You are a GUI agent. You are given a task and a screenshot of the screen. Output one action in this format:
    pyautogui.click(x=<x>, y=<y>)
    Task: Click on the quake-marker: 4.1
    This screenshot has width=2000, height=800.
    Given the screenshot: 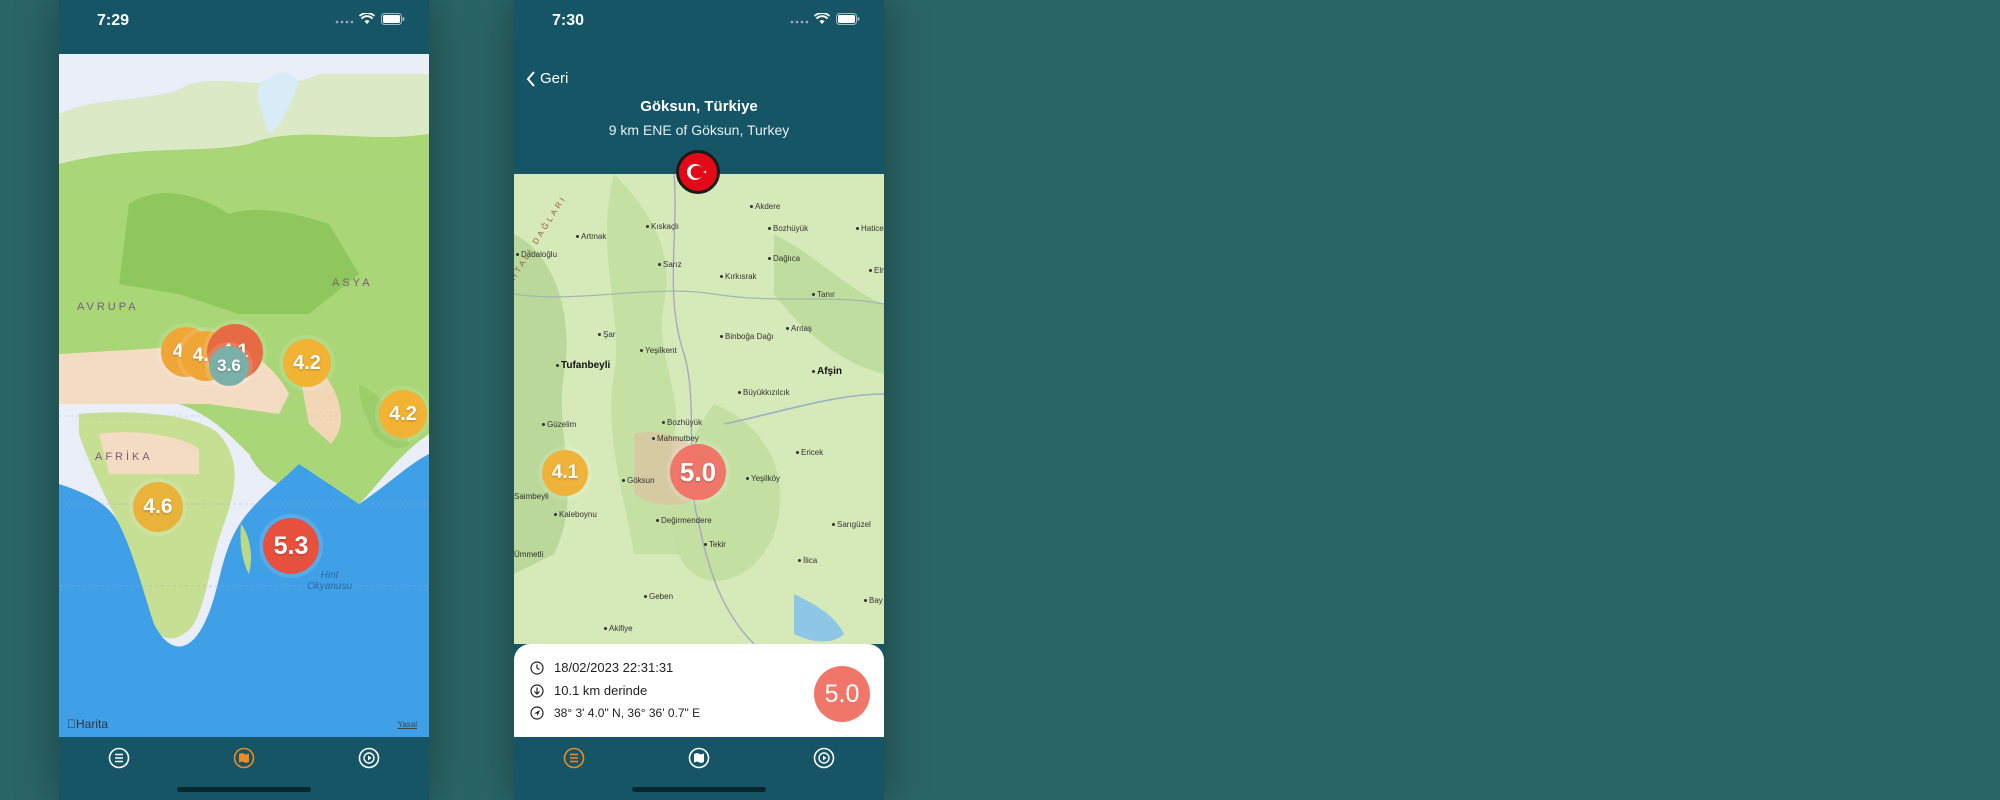 What is the action you would take?
    pyautogui.click(x=565, y=473)
    